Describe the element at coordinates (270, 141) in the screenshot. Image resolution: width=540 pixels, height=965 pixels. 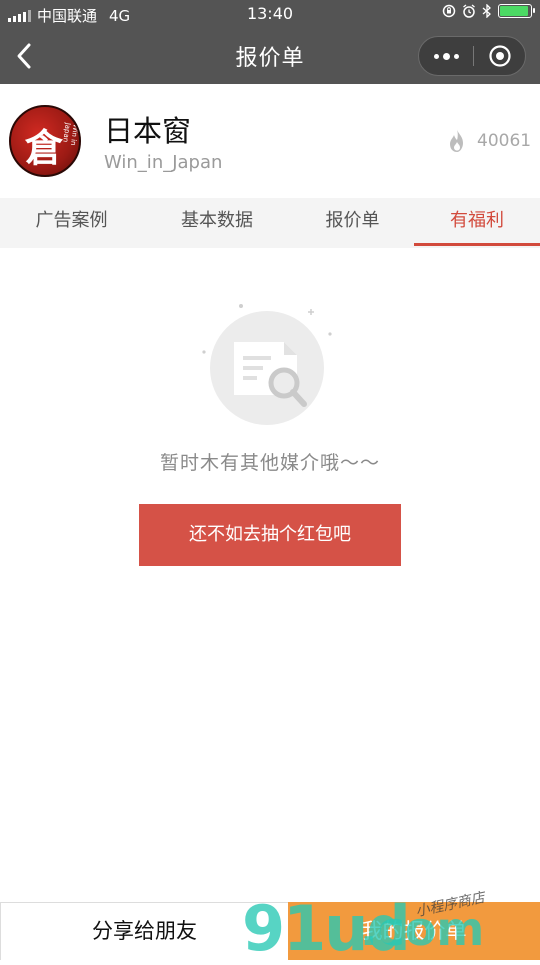
I see `media-profile-header: 倉 Win in Japan 日本窗 Win_in_Japan 40061` at that location.